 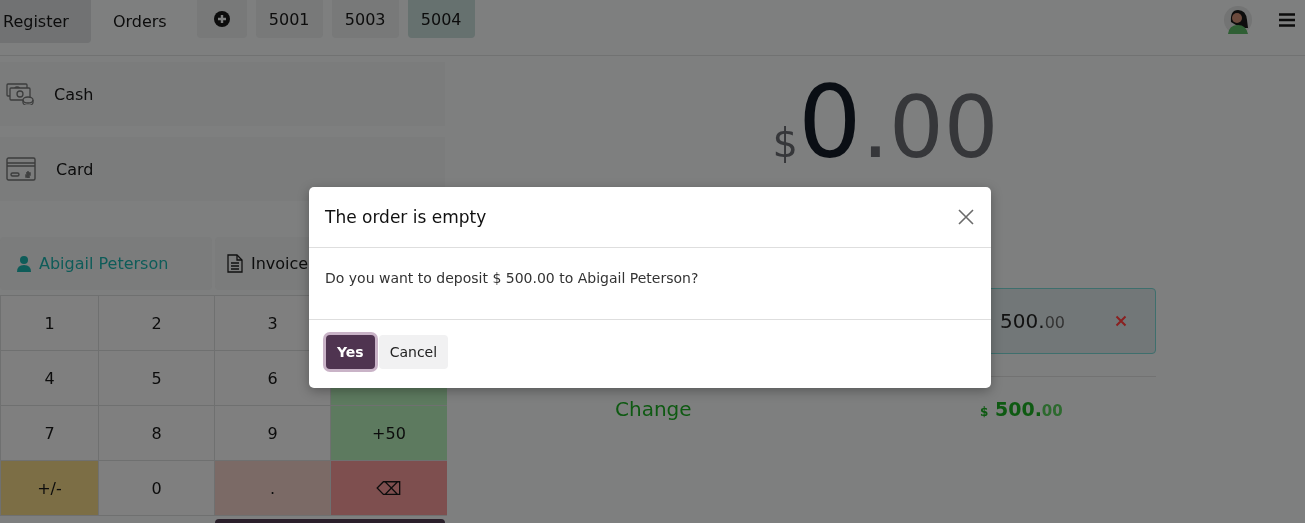 What do you see at coordinates (654, 409) in the screenshot?
I see `change-label: Change` at bounding box center [654, 409].